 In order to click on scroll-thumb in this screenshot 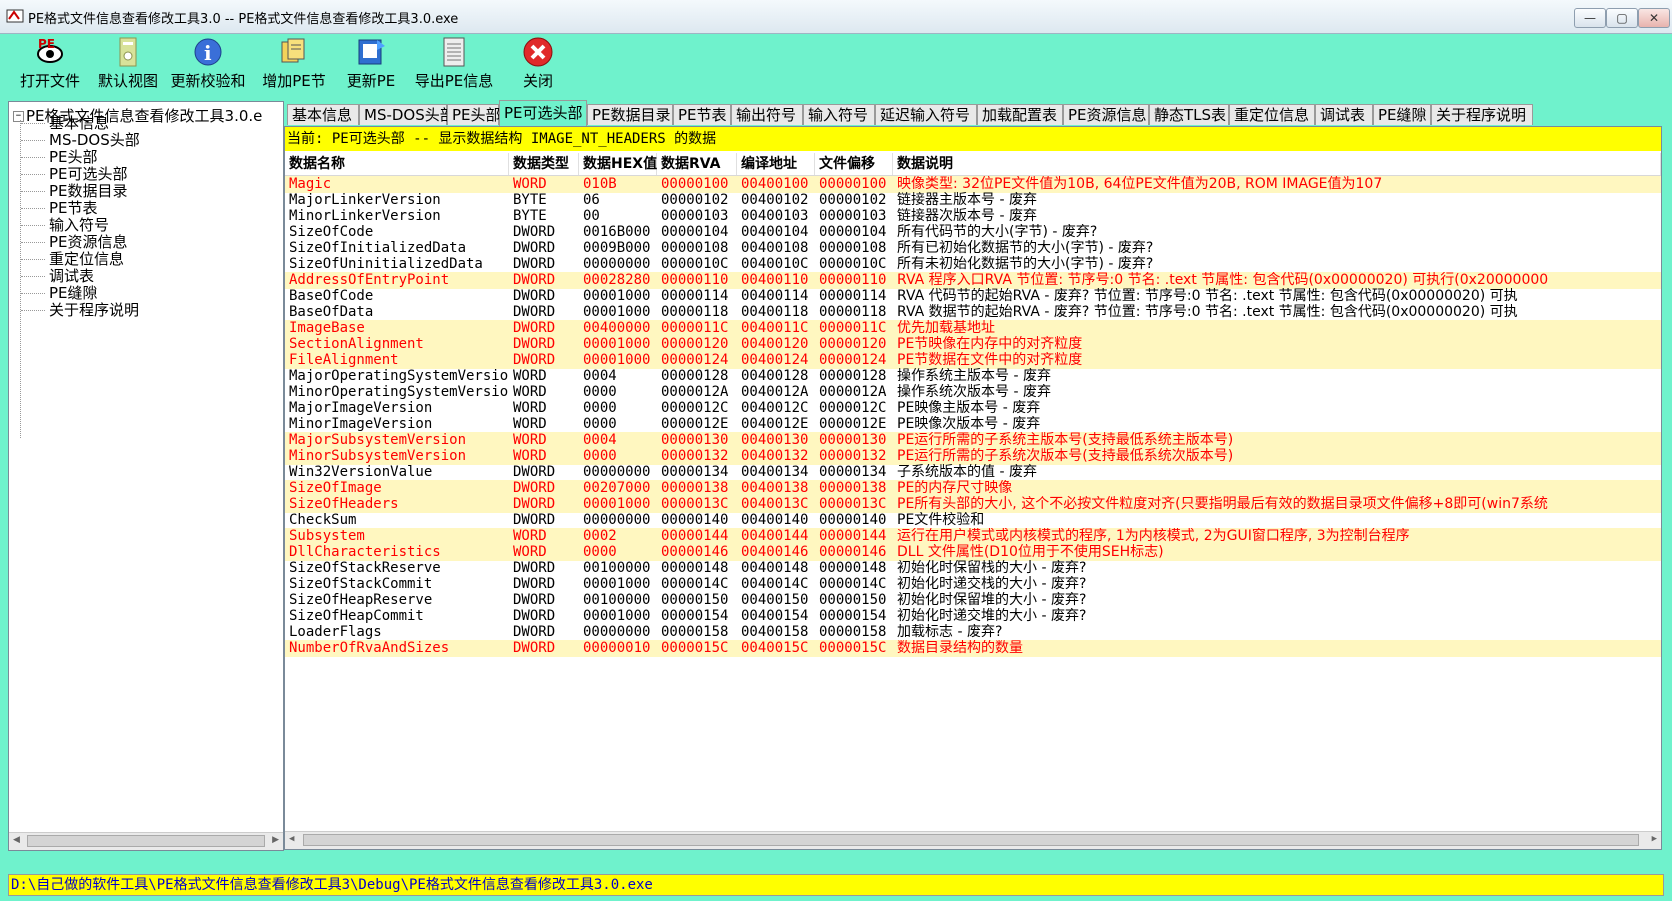, I will do `click(146, 841)`.